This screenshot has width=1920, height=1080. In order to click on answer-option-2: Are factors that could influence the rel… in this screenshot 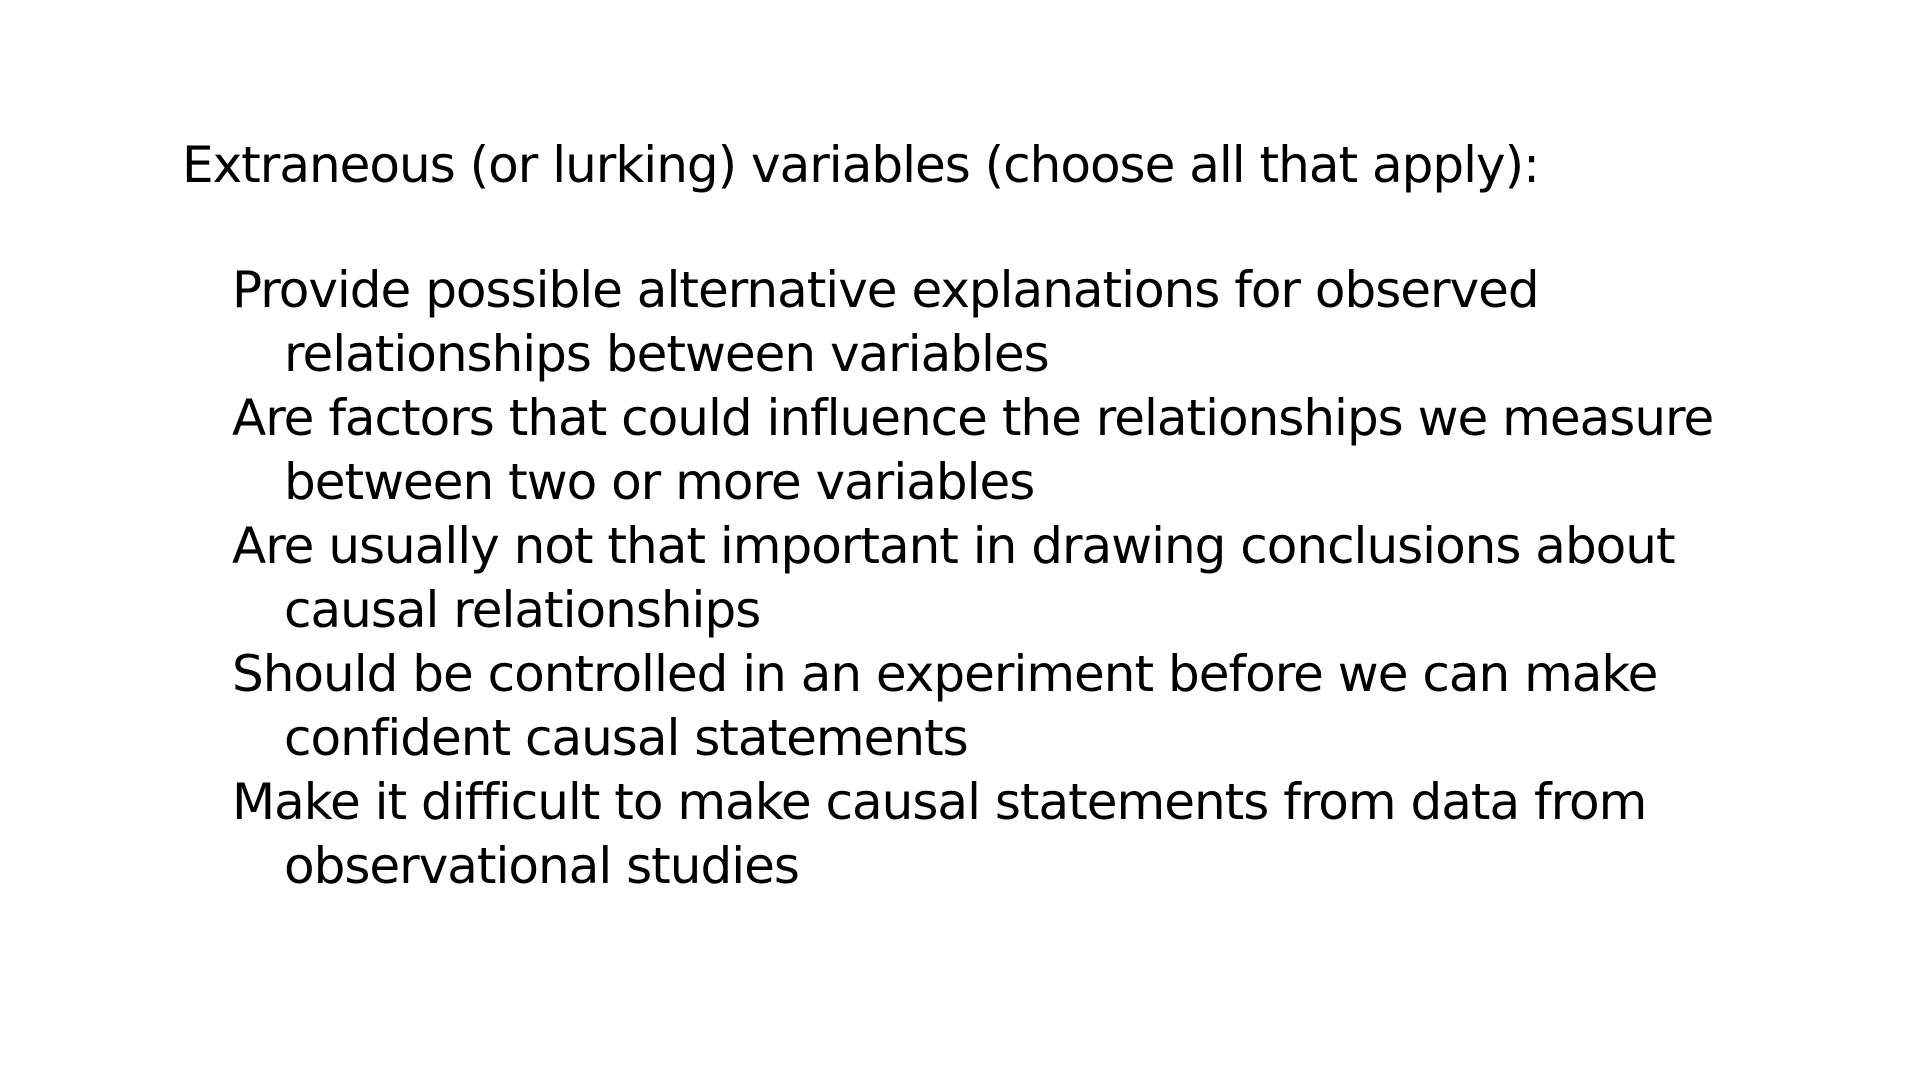, I will do `click(1012, 450)`.